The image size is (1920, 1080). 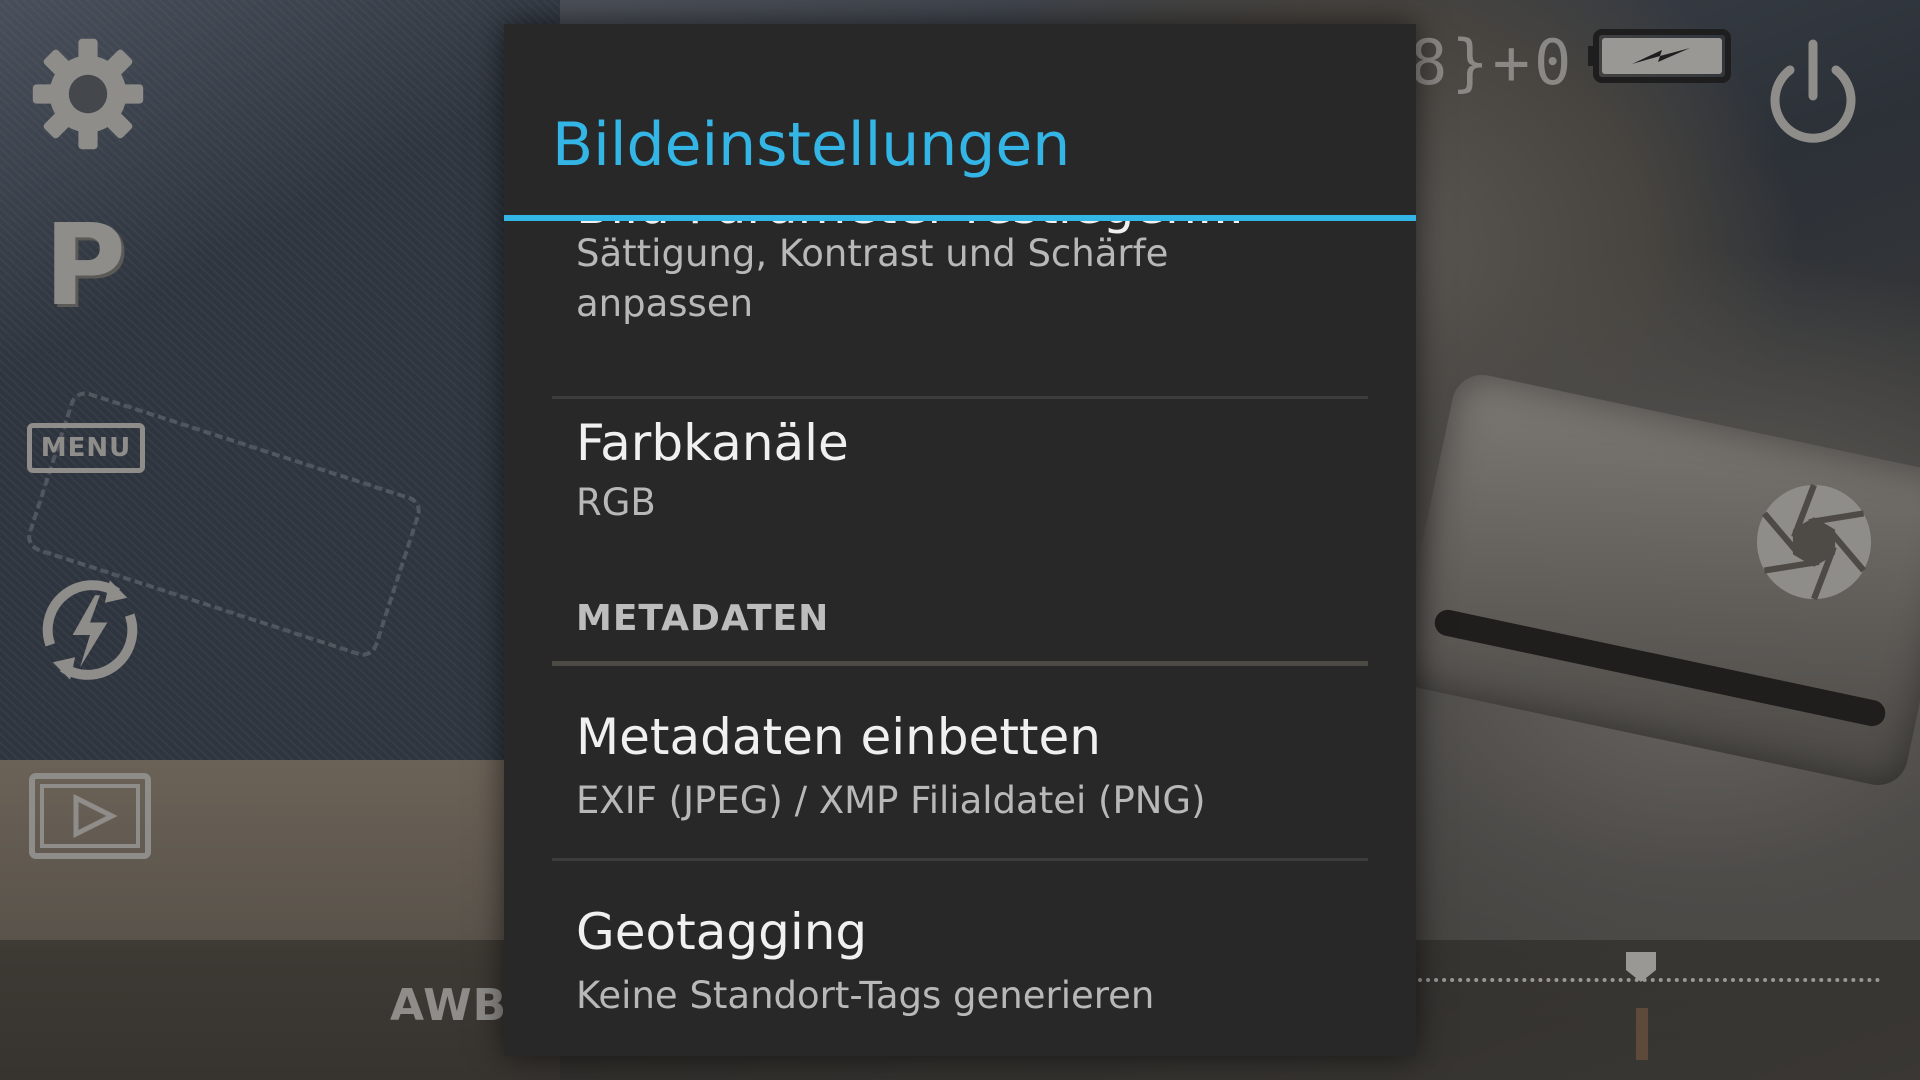 What do you see at coordinates (838, 737) in the screenshot?
I see `pref-item-title: Metadaten einbetten` at bounding box center [838, 737].